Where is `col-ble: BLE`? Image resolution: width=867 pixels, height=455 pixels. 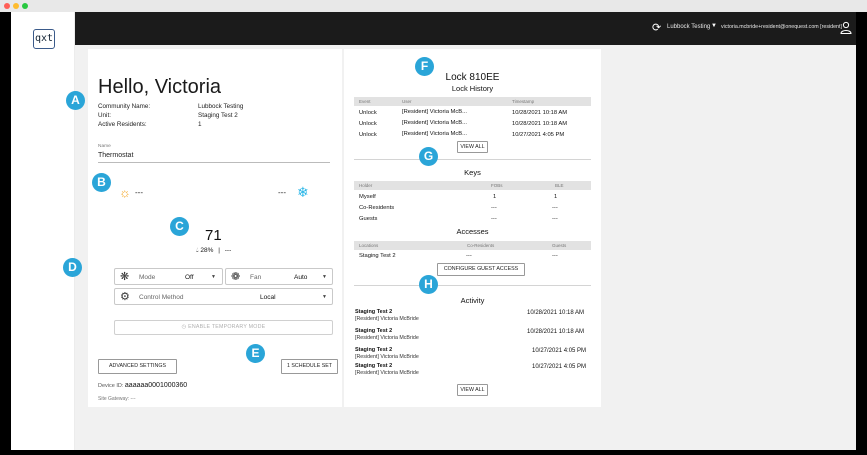
col-ble: BLE is located at coordinates (559, 185).